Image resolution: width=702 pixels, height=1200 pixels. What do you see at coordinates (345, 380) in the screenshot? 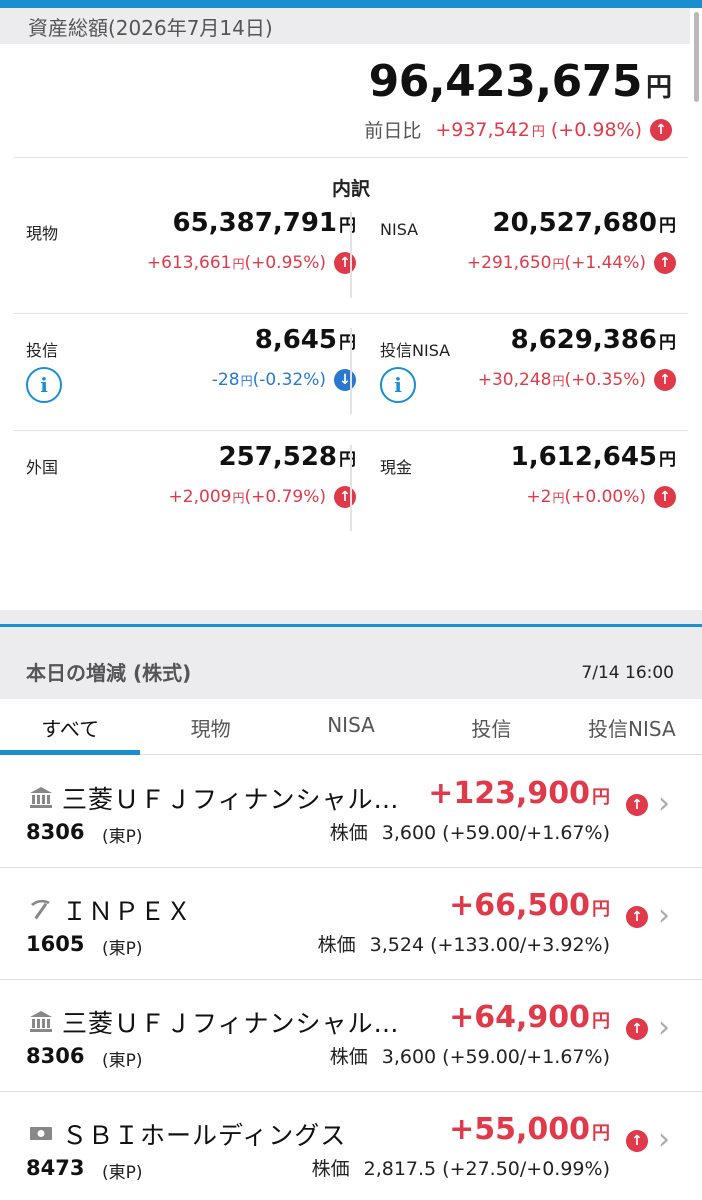
I see `arrow-down-icon: ↓` at bounding box center [345, 380].